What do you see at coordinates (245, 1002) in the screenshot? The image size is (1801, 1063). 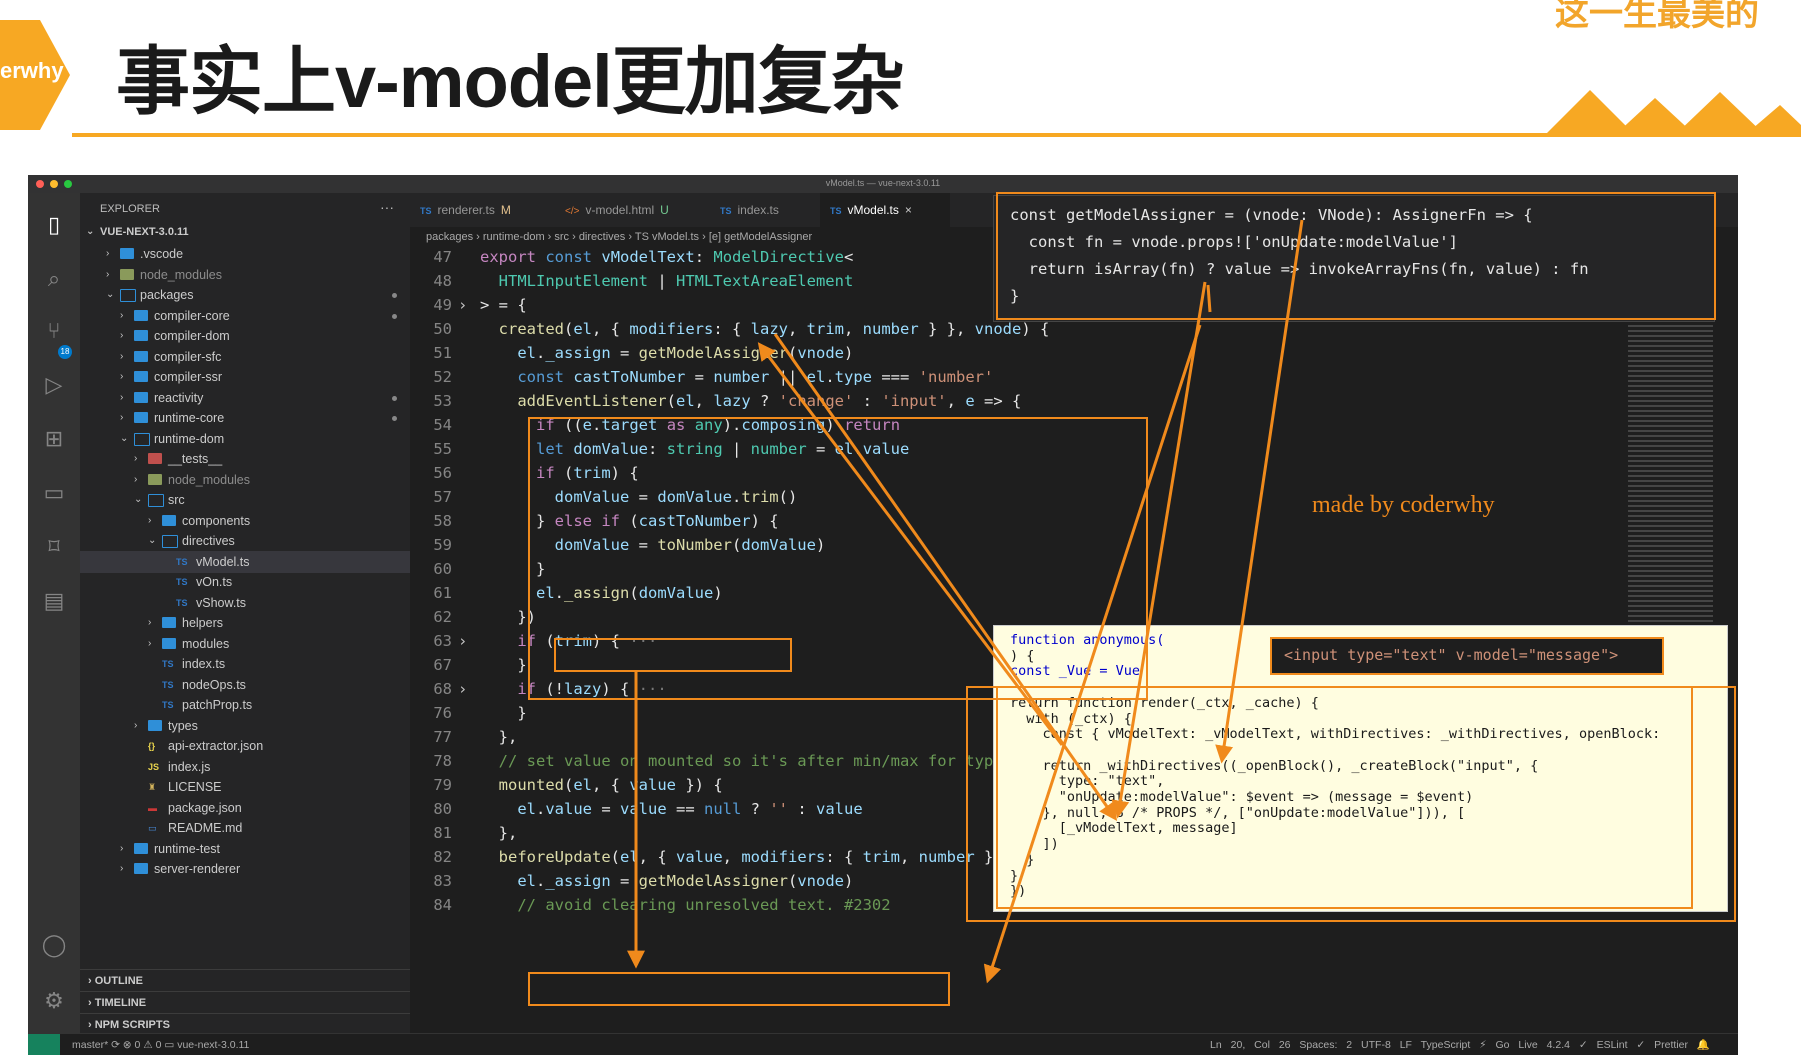 I see `timeline-section: › TIMELINE` at bounding box center [245, 1002].